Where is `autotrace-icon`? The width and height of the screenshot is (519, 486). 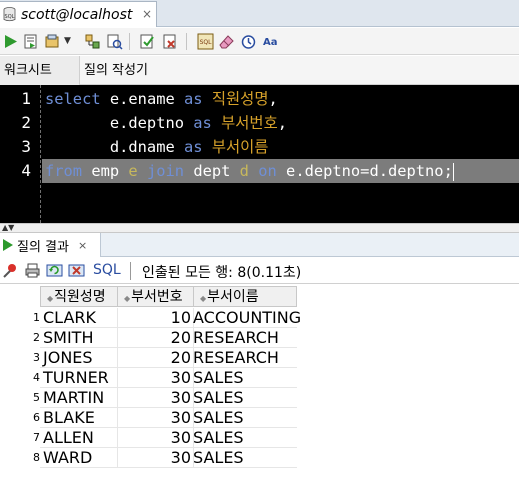
autotrace-icon is located at coordinates (114, 41).